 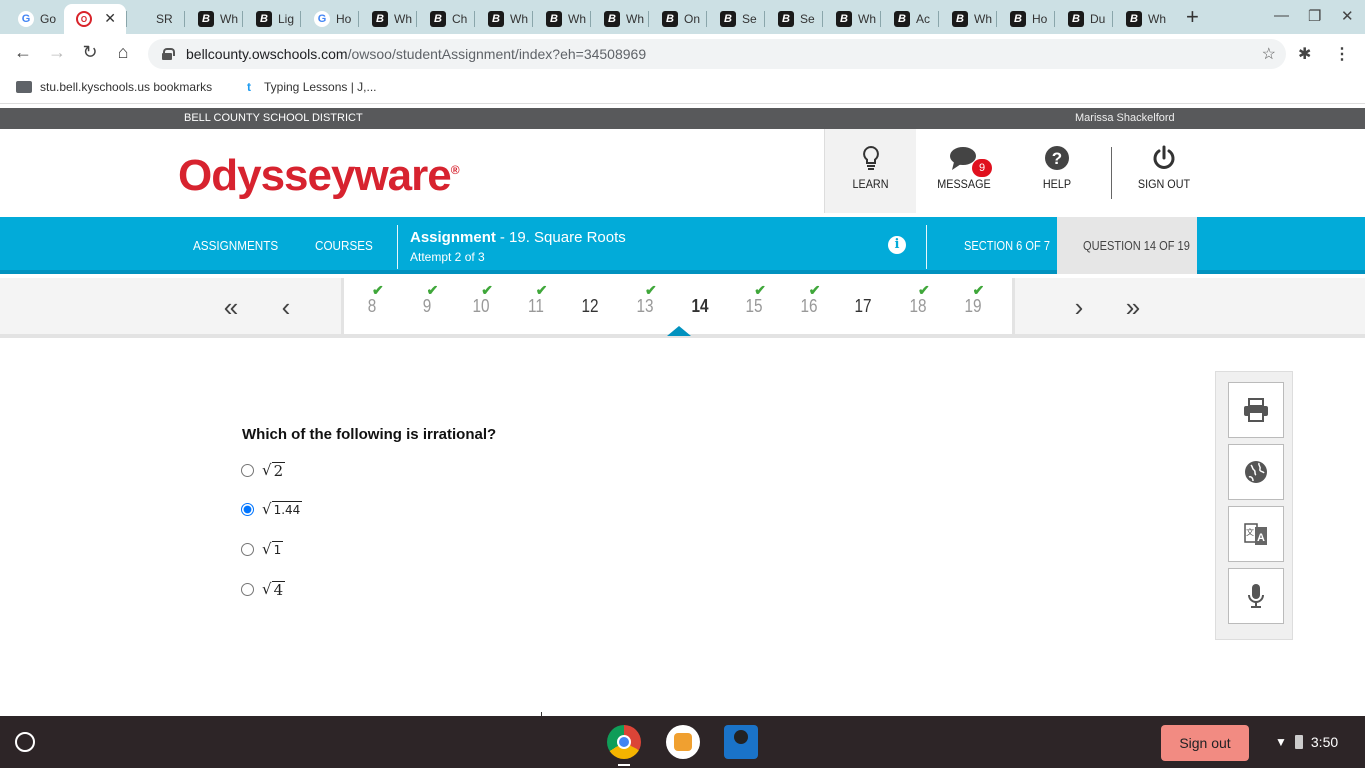 What do you see at coordinates (645, 306) in the screenshot?
I see `question-number: 13` at bounding box center [645, 306].